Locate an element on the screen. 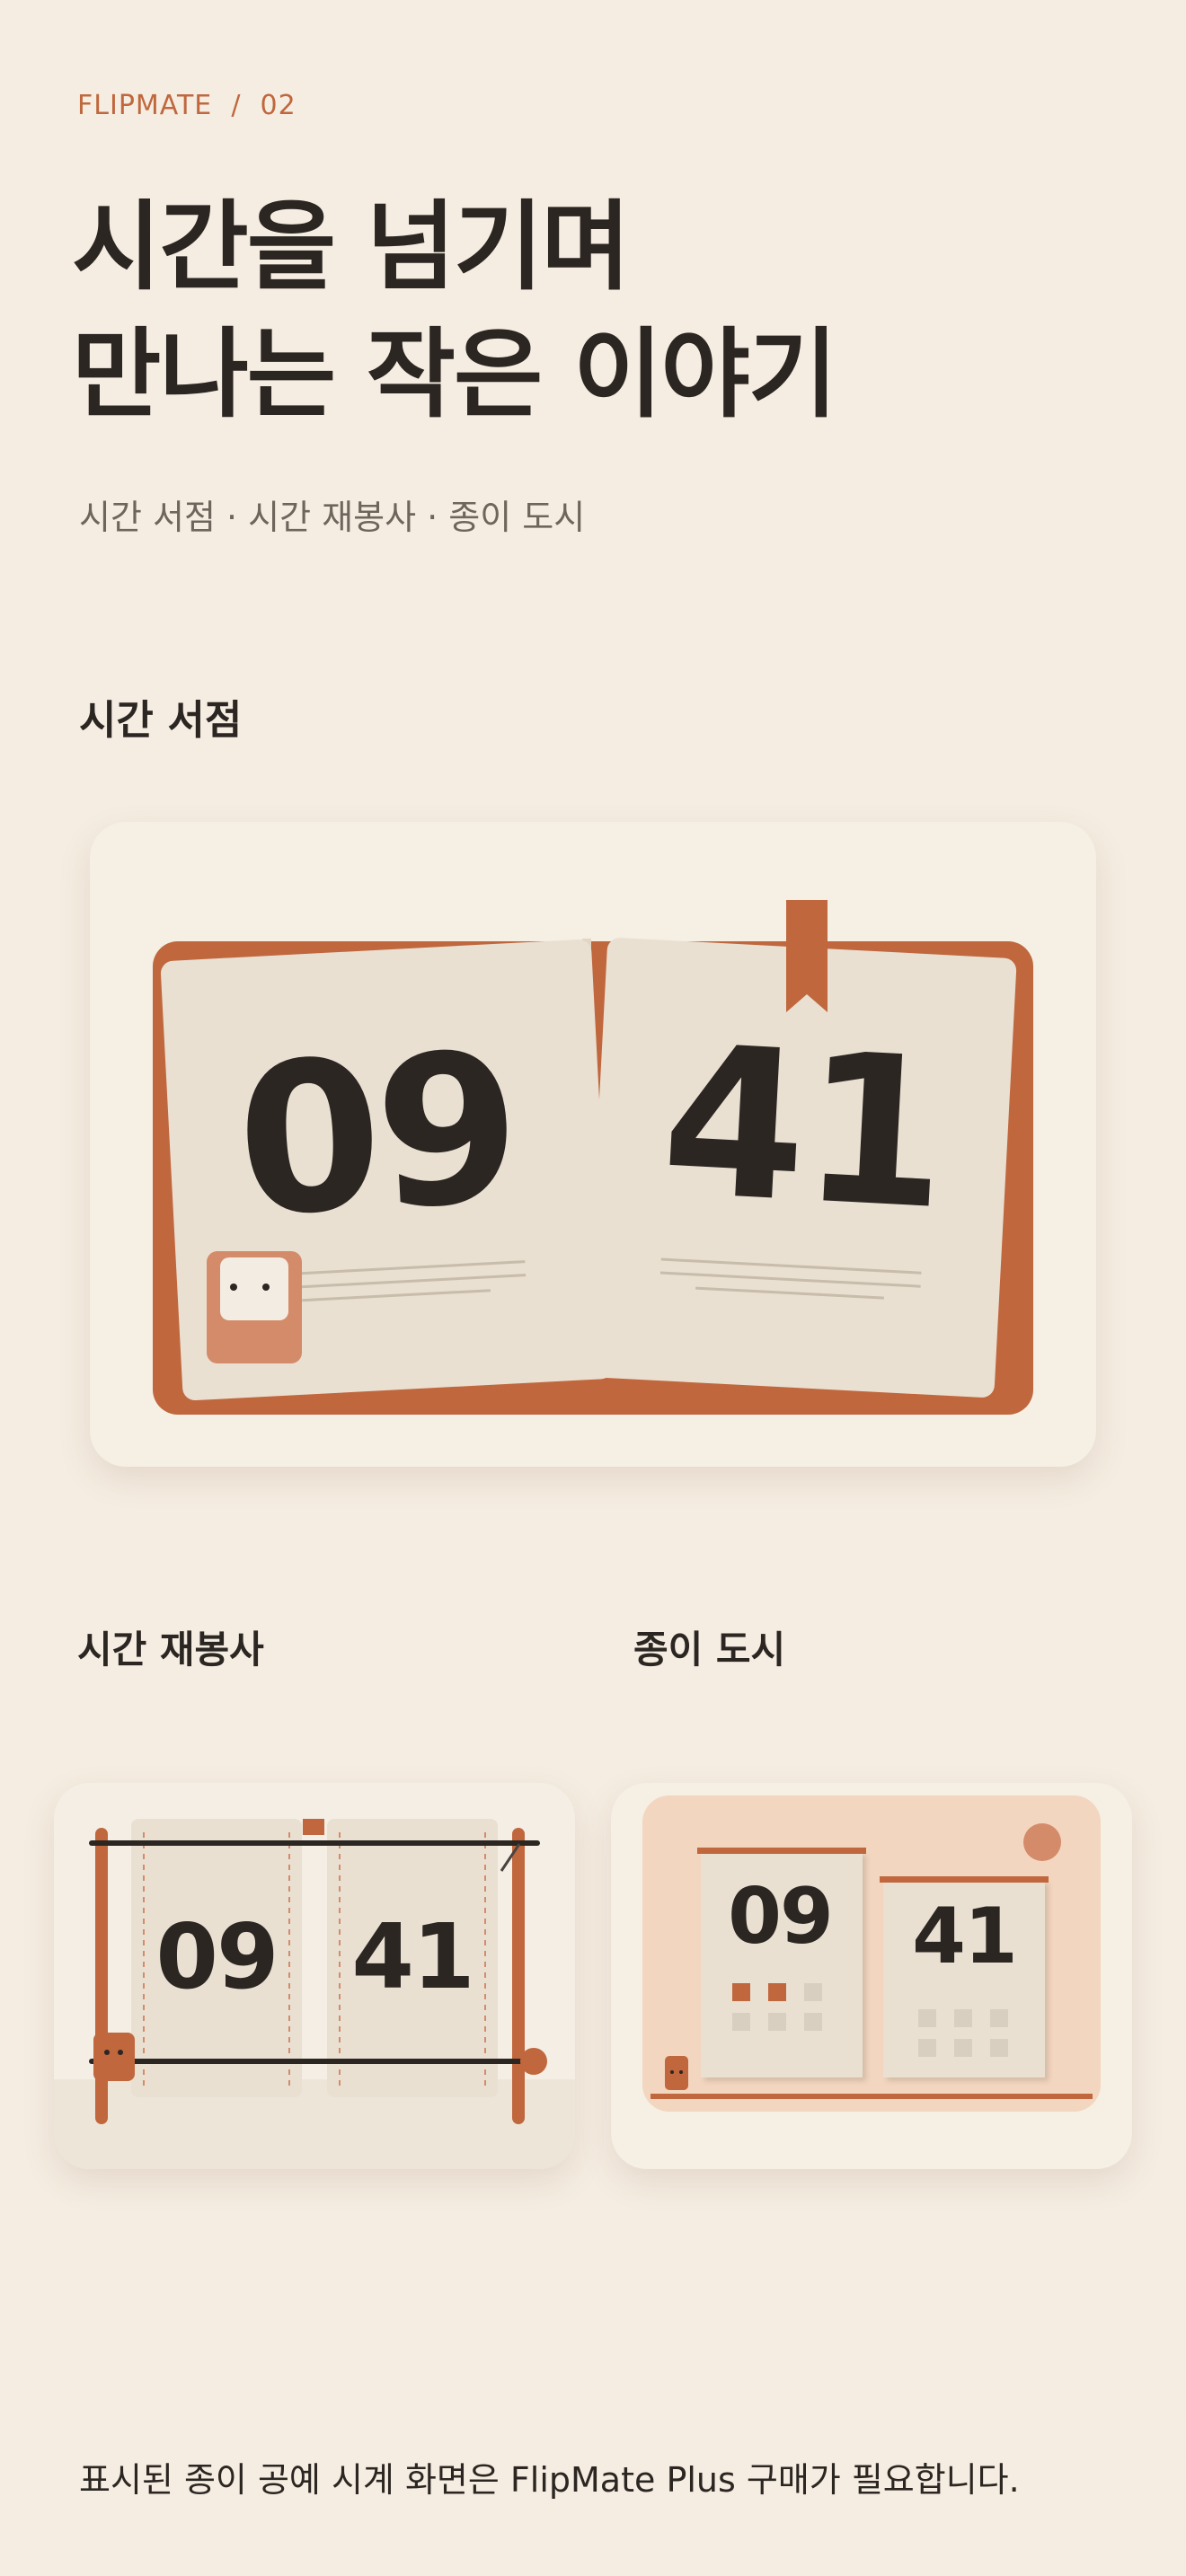 The image size is (1186, 2576). page-title-line-2: 만나는 작은 이야기 is located at coordinates (454, 375).